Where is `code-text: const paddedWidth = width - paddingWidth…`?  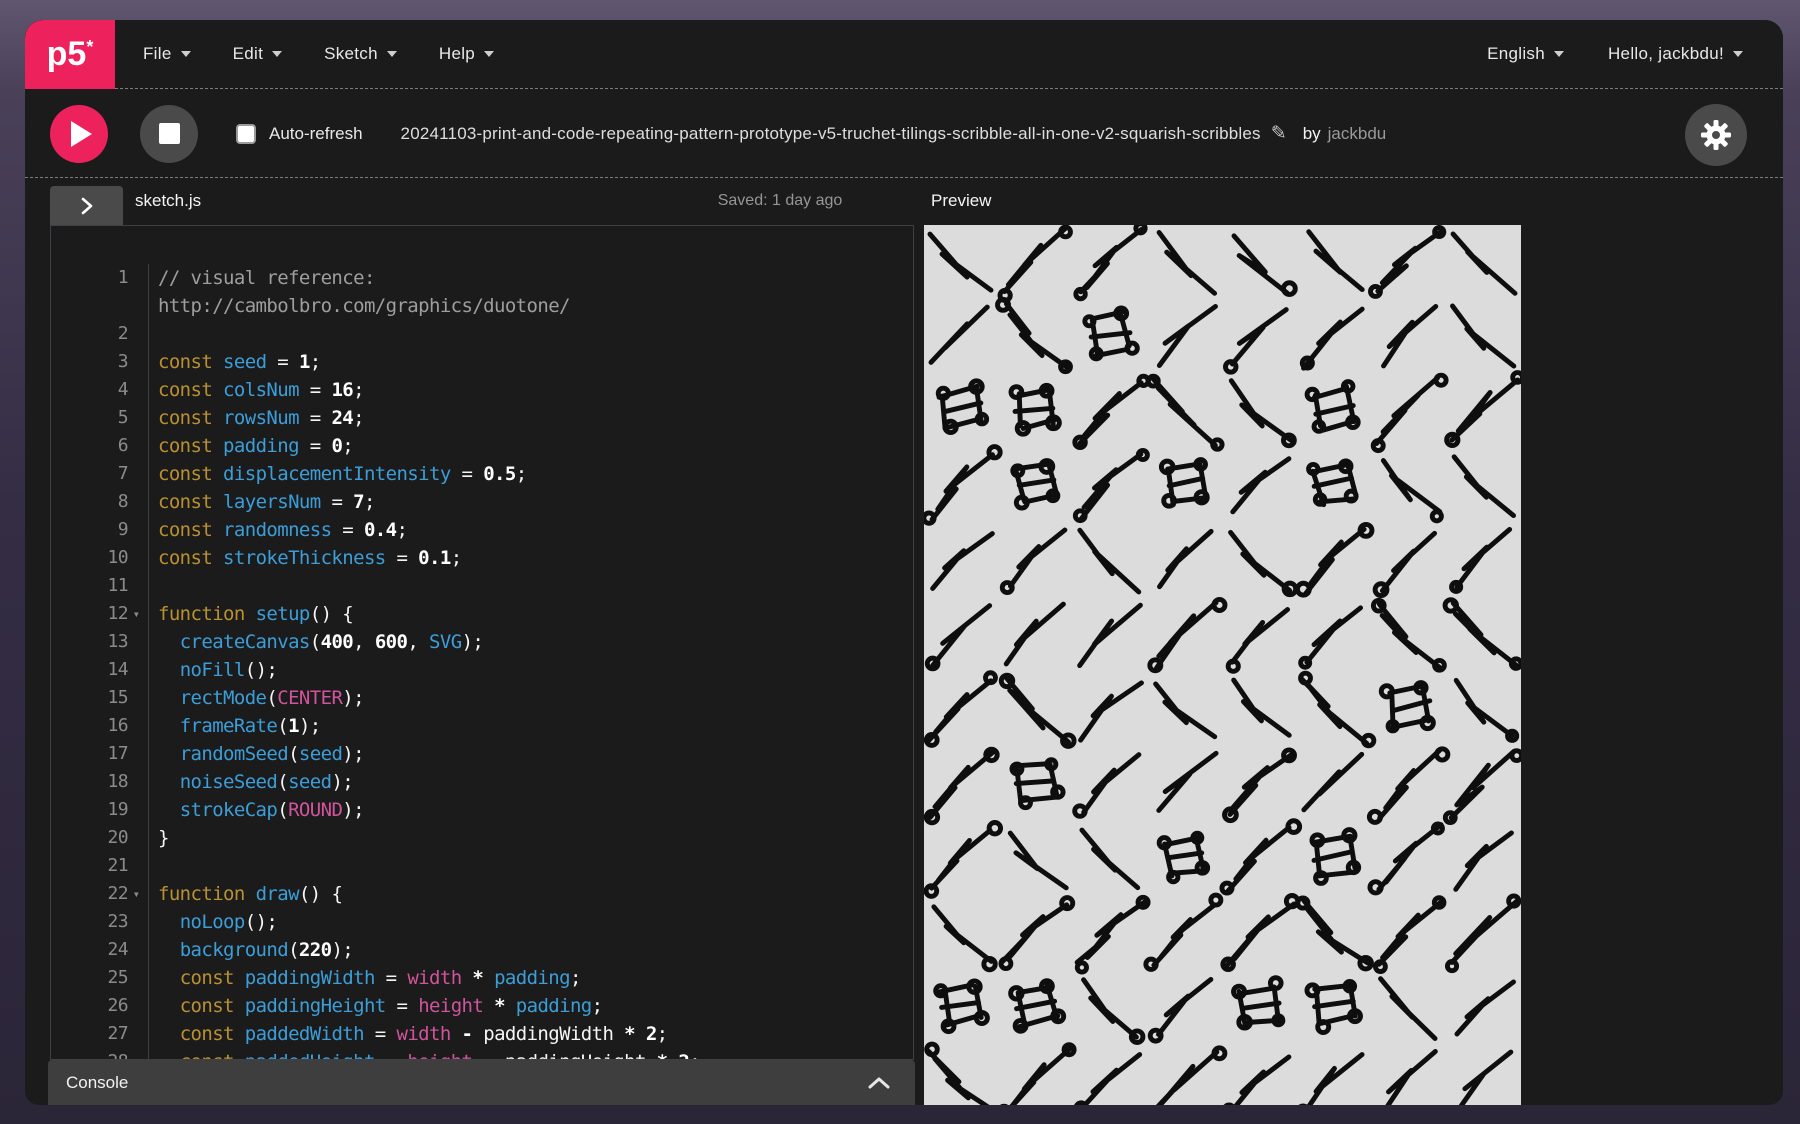
code-text: const paddedWidth = width - paddingWidth… is located at coordinates (423, 1034).